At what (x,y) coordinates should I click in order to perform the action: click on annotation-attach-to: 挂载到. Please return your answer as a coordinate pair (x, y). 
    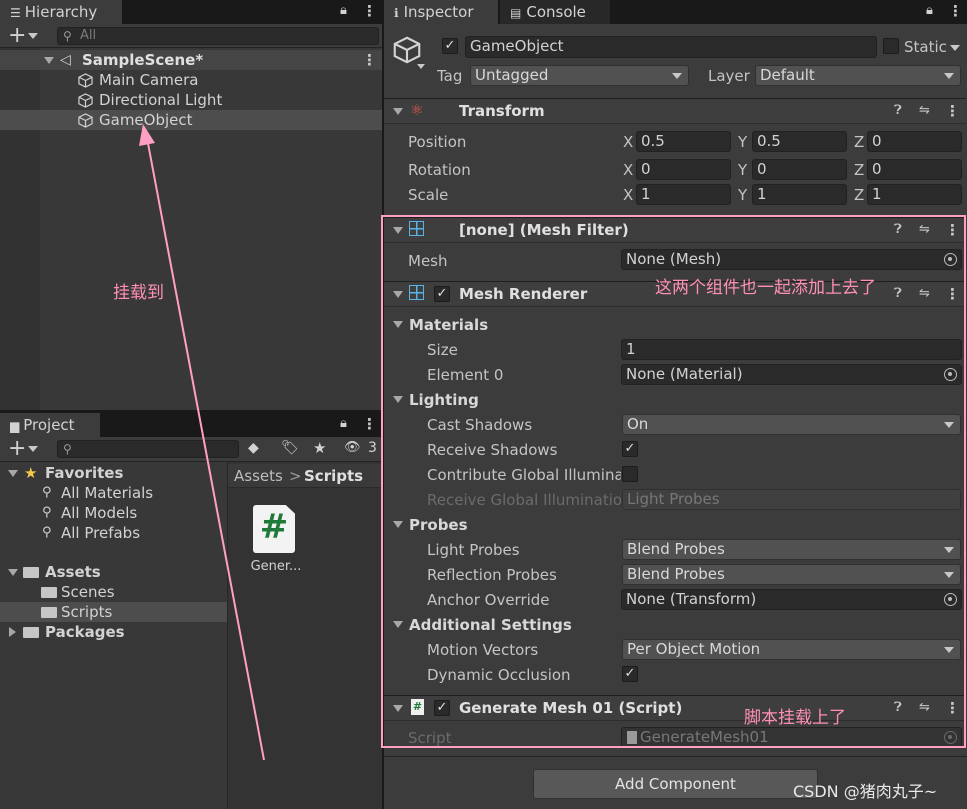
    Looking at the image, I should click on (138, 293).